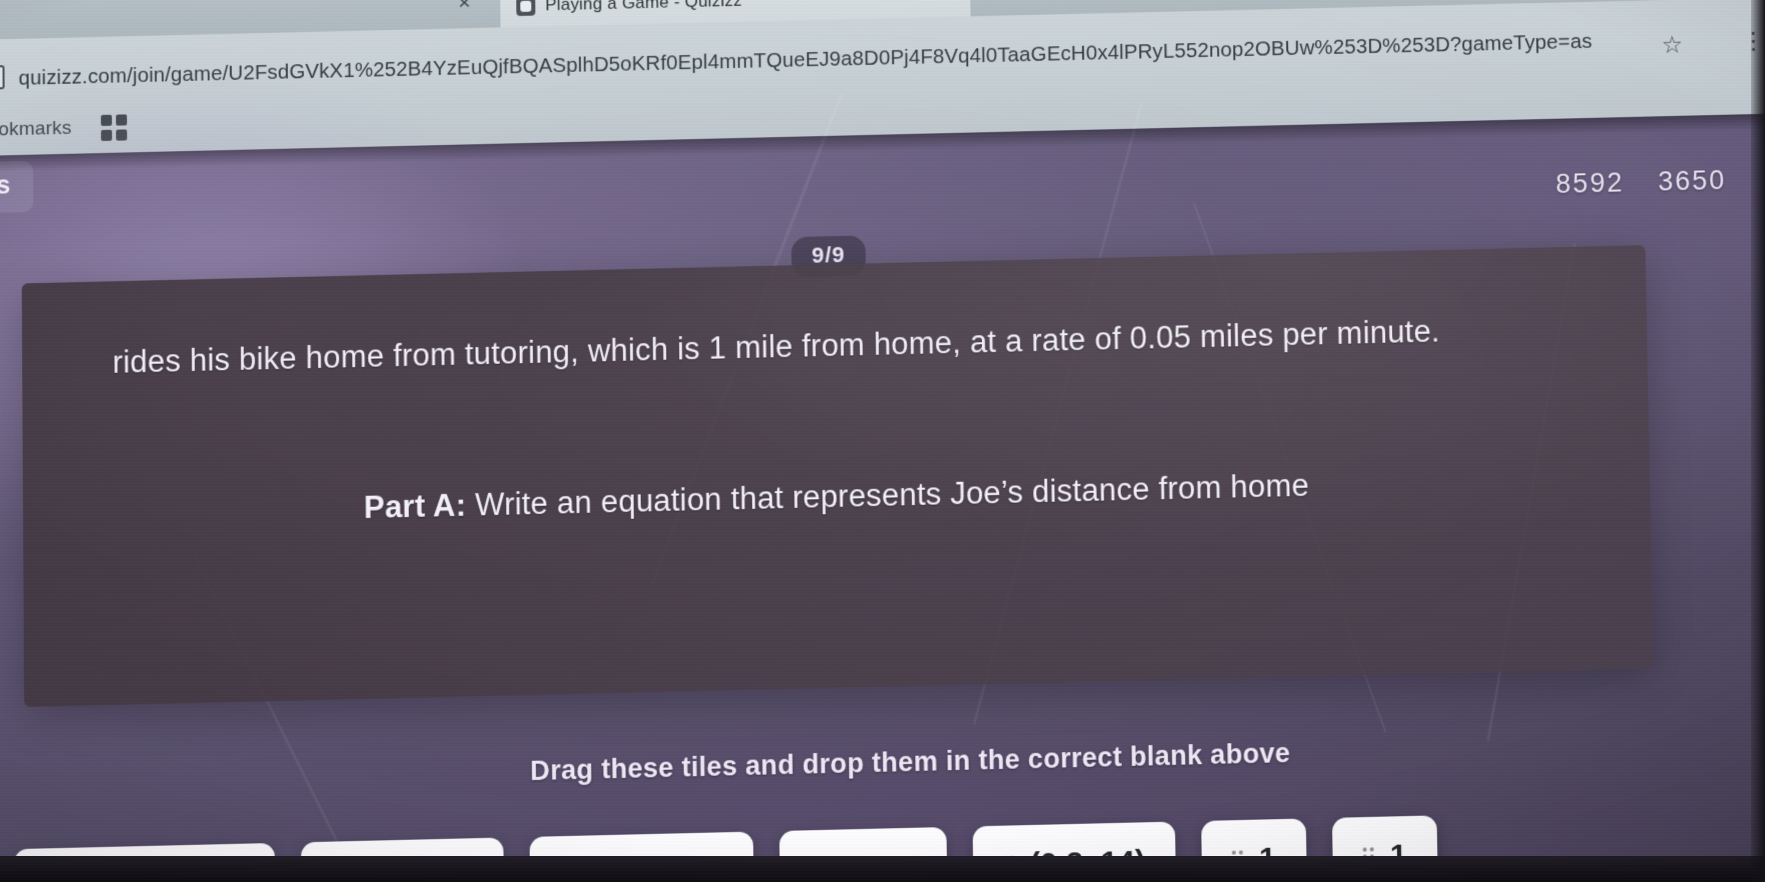  Describe the element at coordinates (5, 186) in the screenshot. I see `nav-chip-label: nus` at that location.